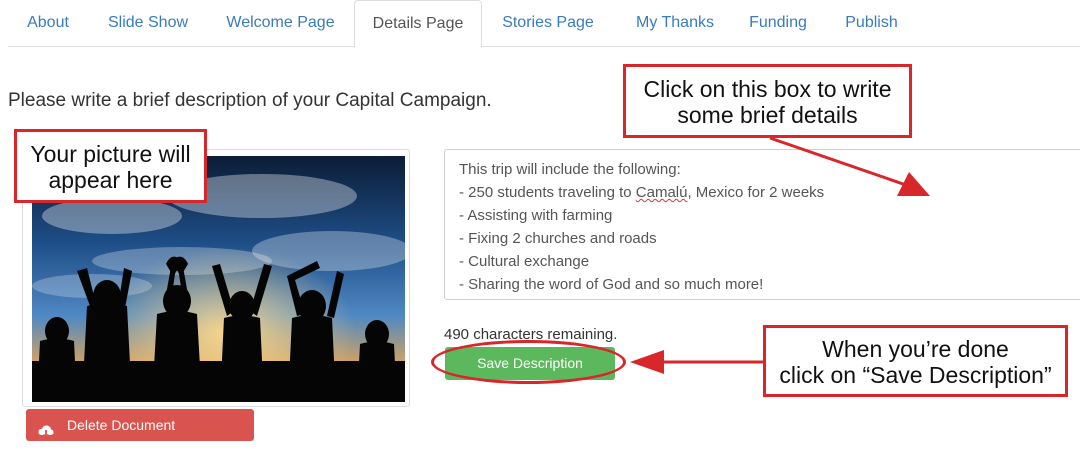 The image size is (1080, 449). I want to click on picture-callout: Your picture will appear here, so click(110, 166).